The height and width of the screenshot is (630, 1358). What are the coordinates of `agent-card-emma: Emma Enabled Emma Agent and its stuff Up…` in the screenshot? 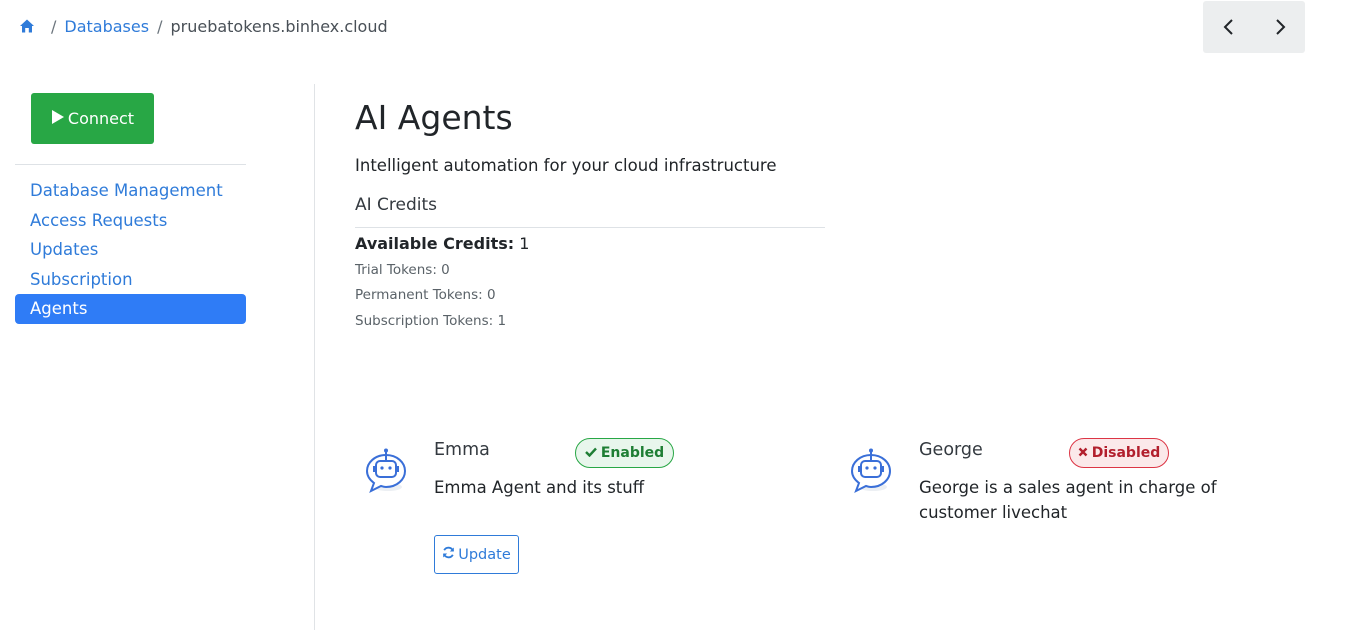 It's located at (572, 507).